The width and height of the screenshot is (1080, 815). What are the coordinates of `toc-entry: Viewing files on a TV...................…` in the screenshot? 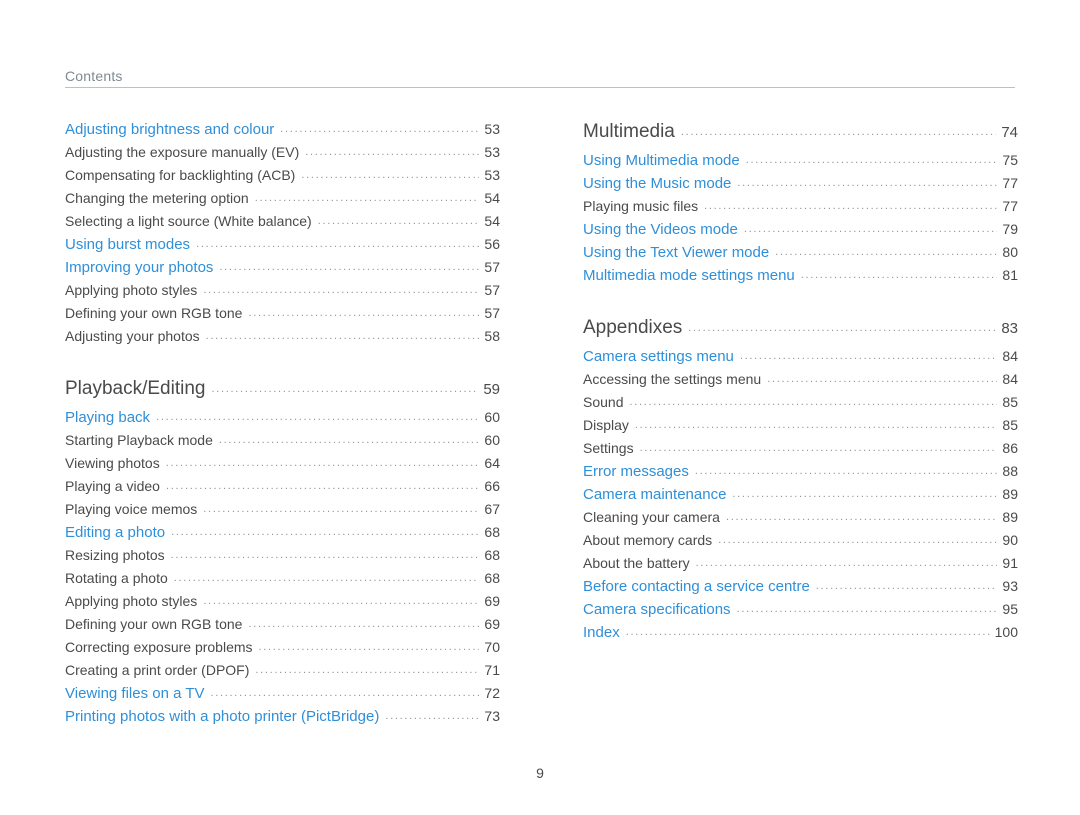 It's located at (282, 693).